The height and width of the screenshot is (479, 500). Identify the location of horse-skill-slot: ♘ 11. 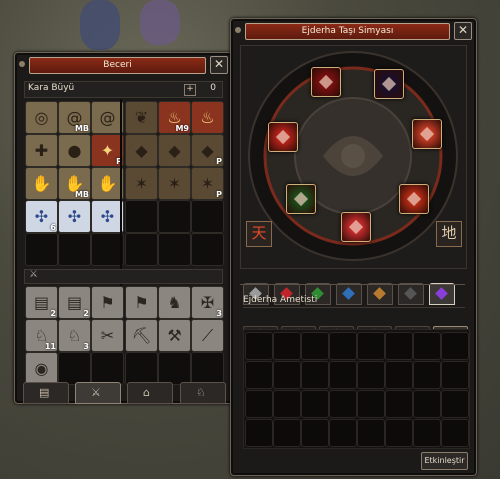
(41, 335).